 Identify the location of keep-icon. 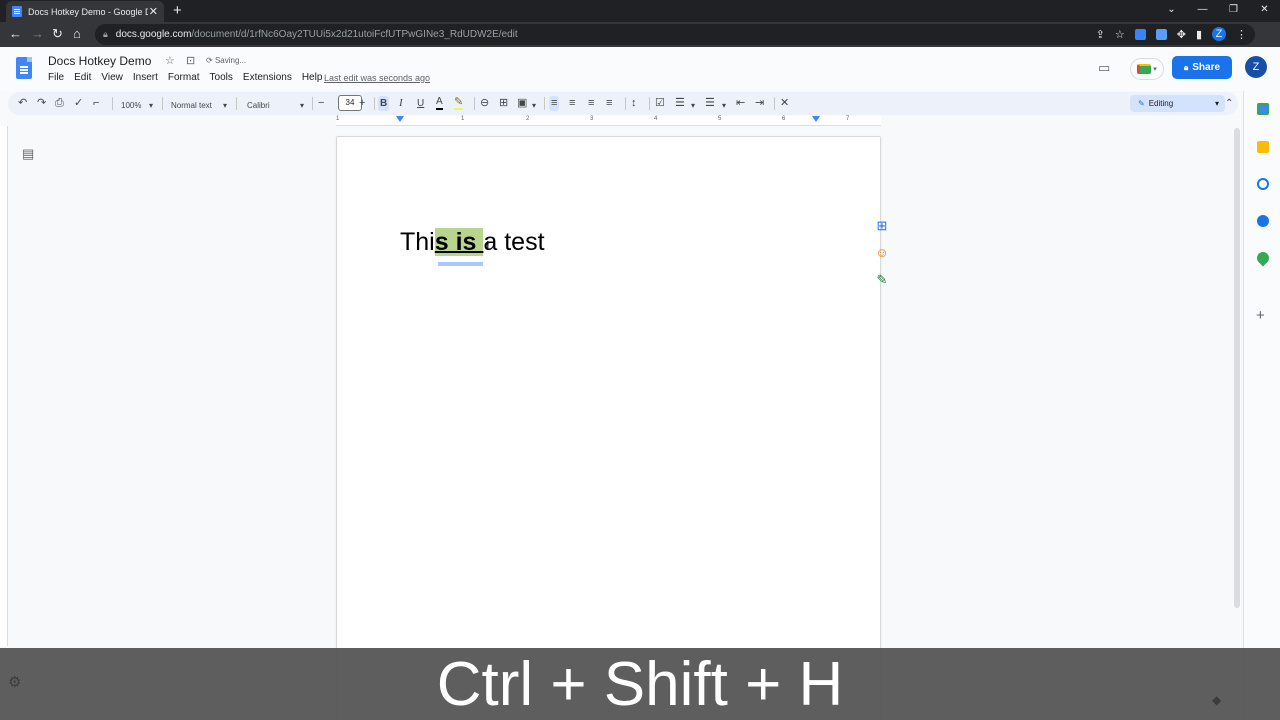
(1263, 147).